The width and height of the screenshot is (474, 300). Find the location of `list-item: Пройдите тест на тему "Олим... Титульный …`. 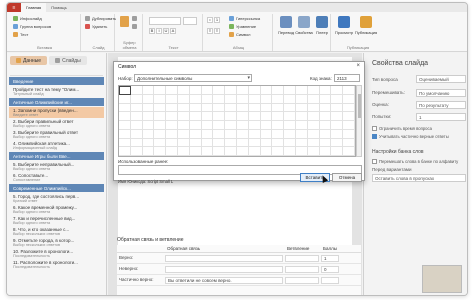

list-item: Пройдите тест на тему "Олим... Титульный … is located at coordinates (56, 91).